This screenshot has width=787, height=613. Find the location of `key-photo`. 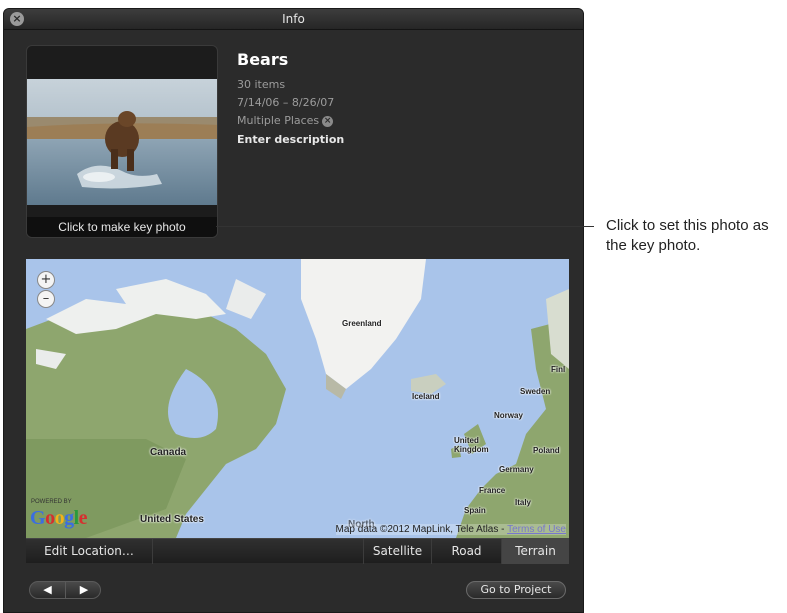

key-photo is located at coordinates (122, 142).